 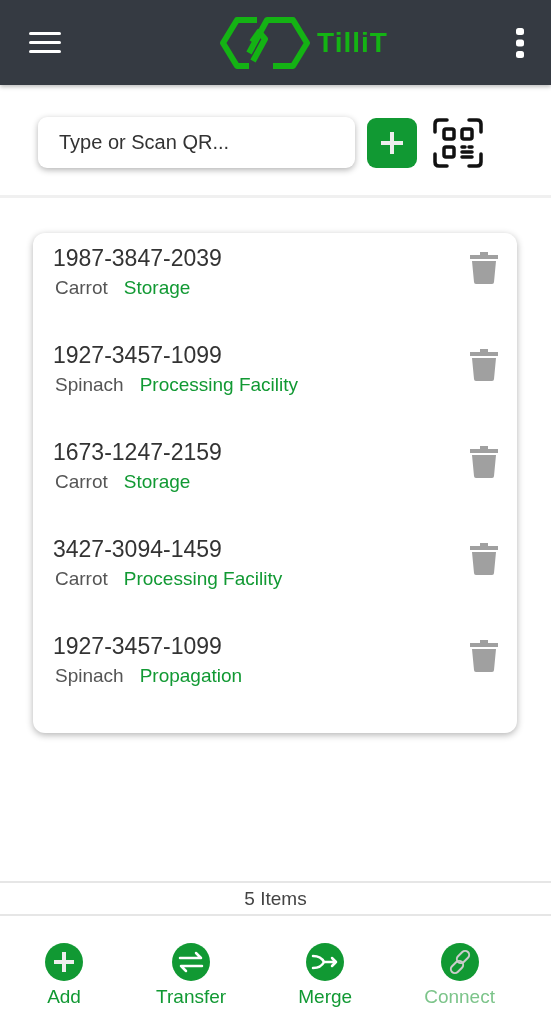 I want to click on item-code: 1673-1247-2159, so click(x=137, y=452).